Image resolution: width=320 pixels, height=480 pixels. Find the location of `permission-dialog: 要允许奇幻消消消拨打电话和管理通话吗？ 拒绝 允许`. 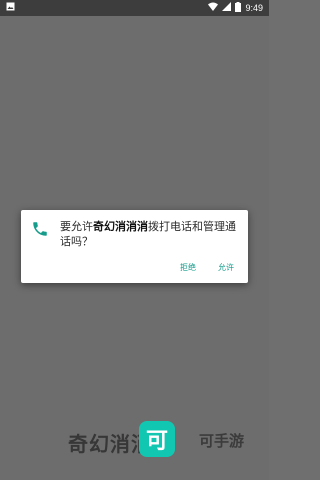

permission-dialog: 要允许奇幻消消消拨打电话和管理通话吗？ 拒绝 允许 is located at coordinates (134, 246).